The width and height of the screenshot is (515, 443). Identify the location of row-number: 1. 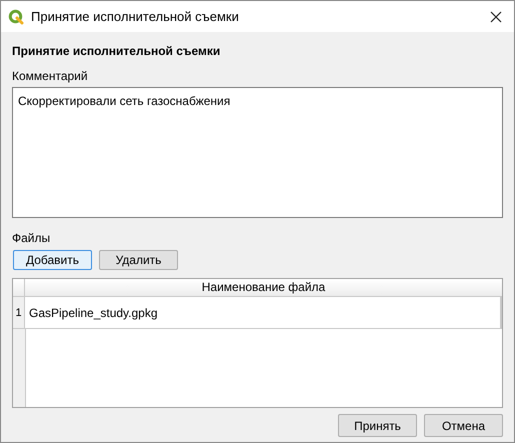
(19, 312).